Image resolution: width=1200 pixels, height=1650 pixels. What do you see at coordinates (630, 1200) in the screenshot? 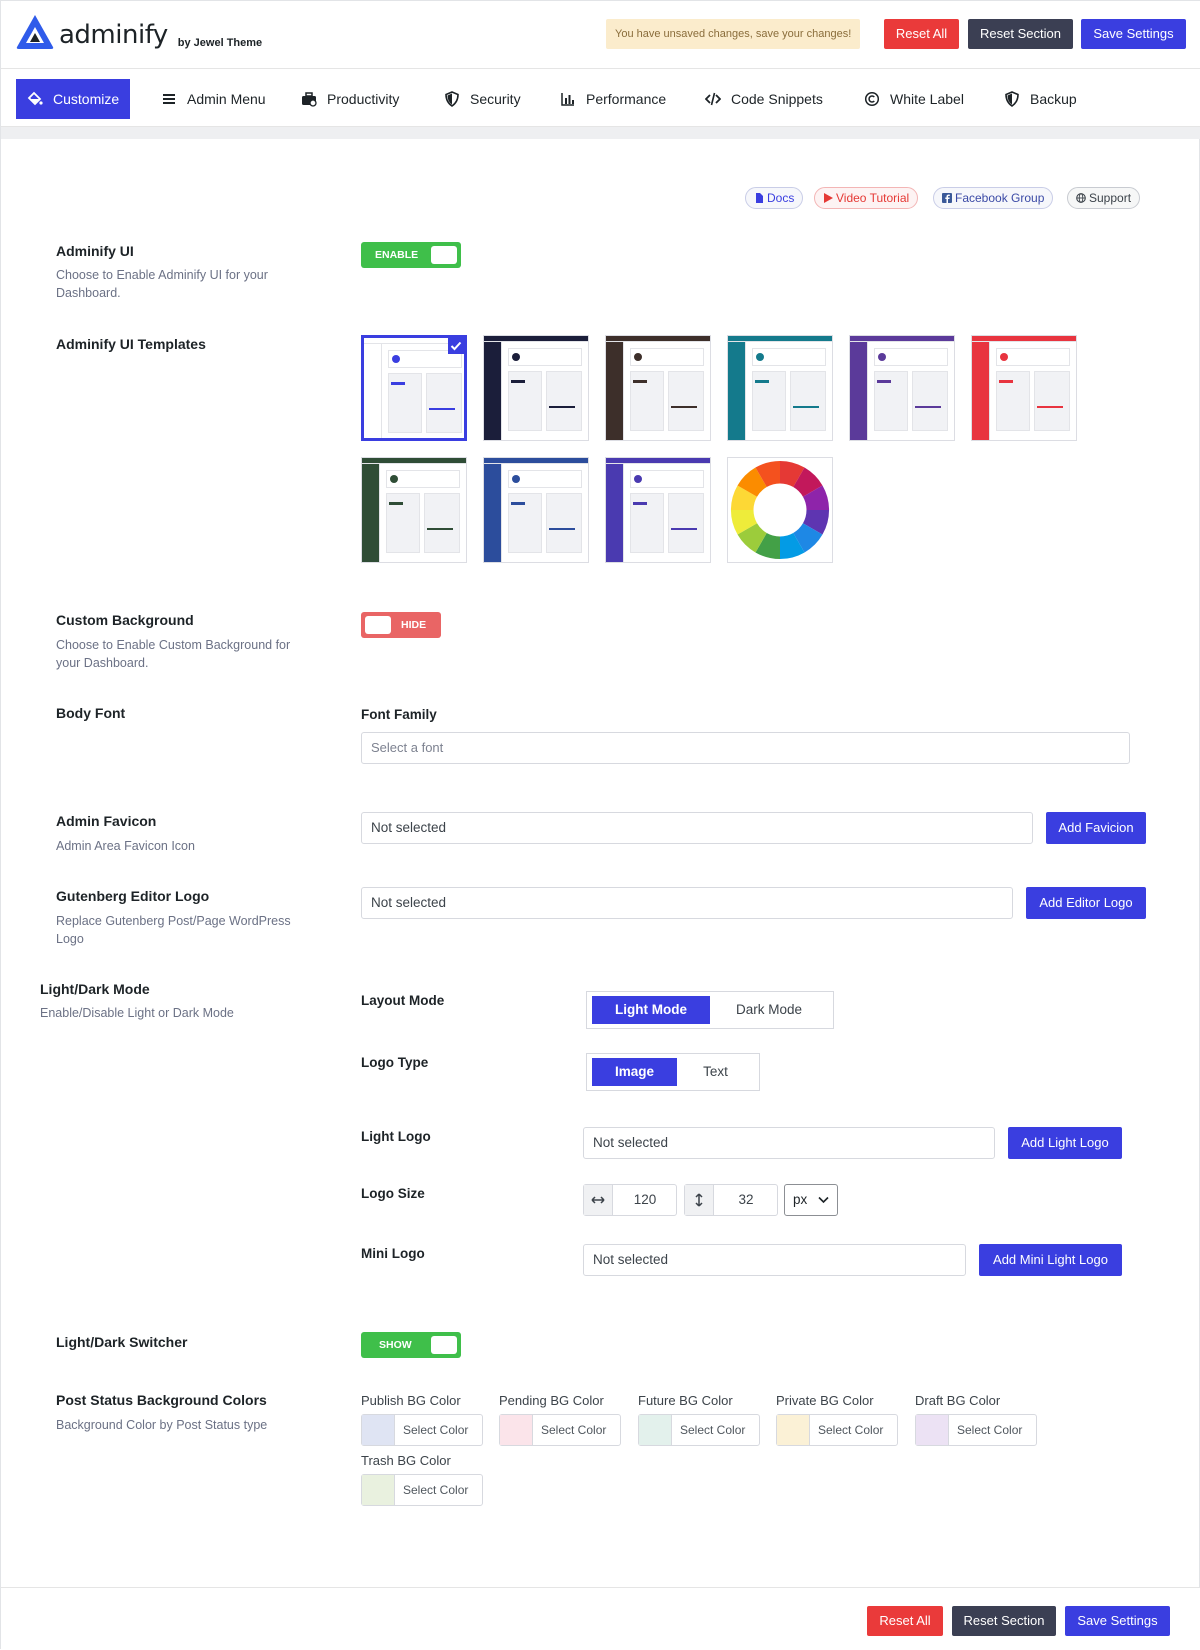
I see `logo-width-field: 120` at bounding box center [630, 1200].